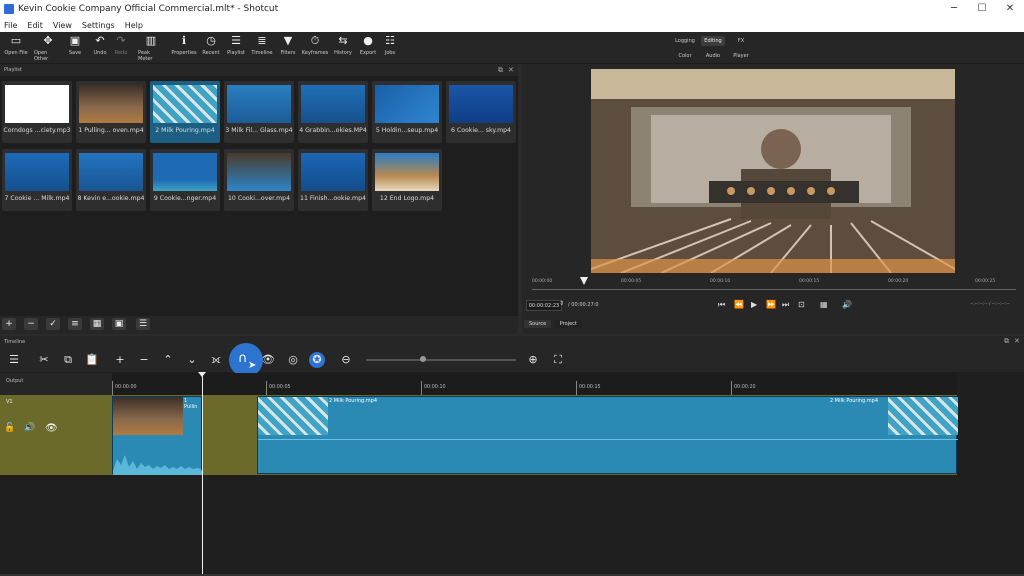 This screenshot has height=576, width=1024. What do you see at coordinates (500, 70) in the screenshot?
I see `float-panel-icon: ⧉` at bounding box center [500, 70].